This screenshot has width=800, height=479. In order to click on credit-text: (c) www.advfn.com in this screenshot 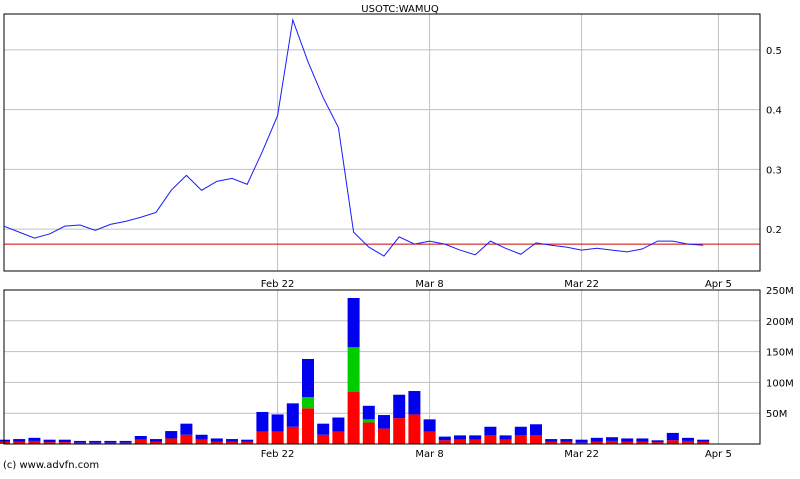, I will do `click(51, 465)`.